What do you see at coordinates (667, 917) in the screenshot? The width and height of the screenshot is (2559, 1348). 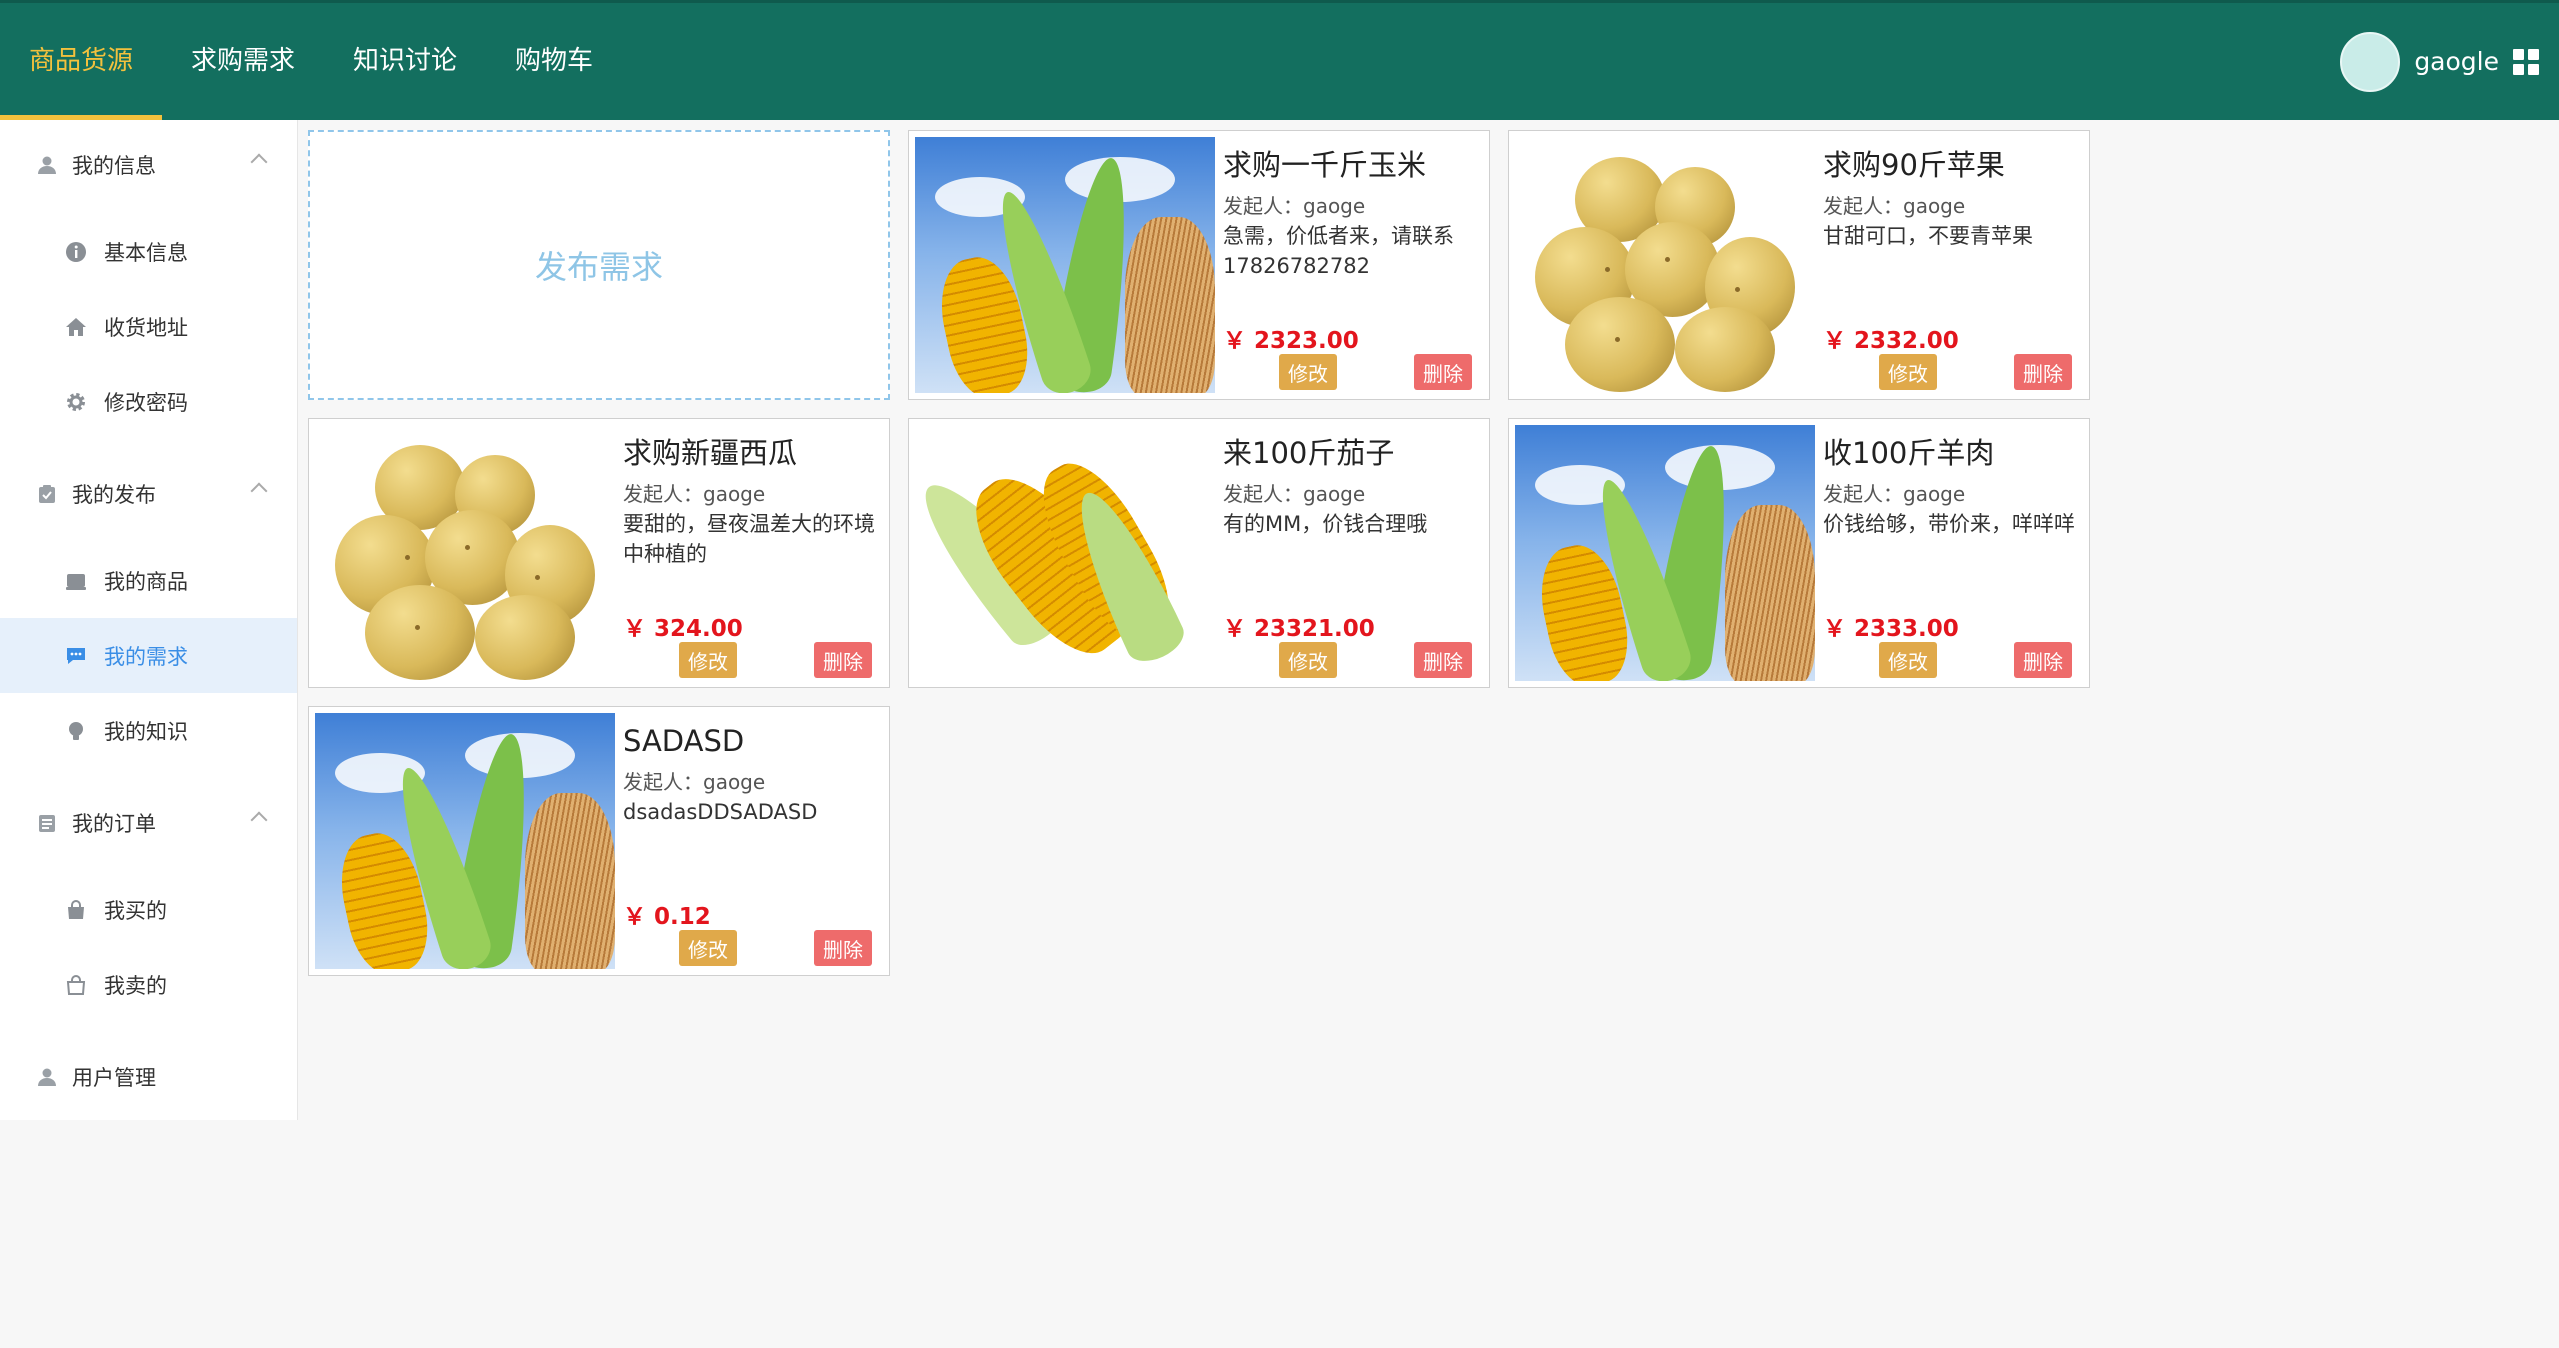 I see `card-price: ￥ 0.12` at bounding box center [667, 917].